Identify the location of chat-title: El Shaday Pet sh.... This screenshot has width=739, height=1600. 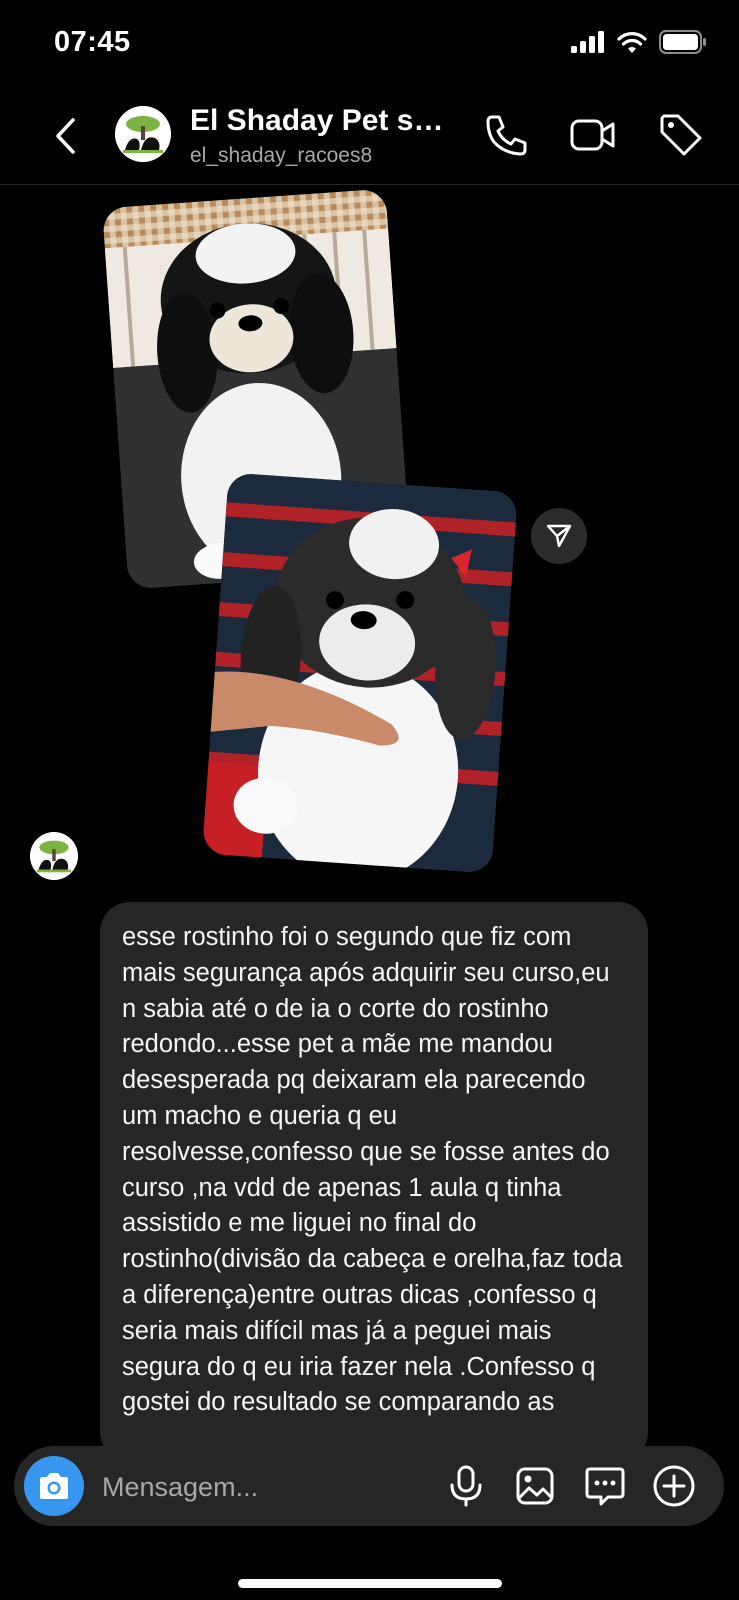
(322, 121).